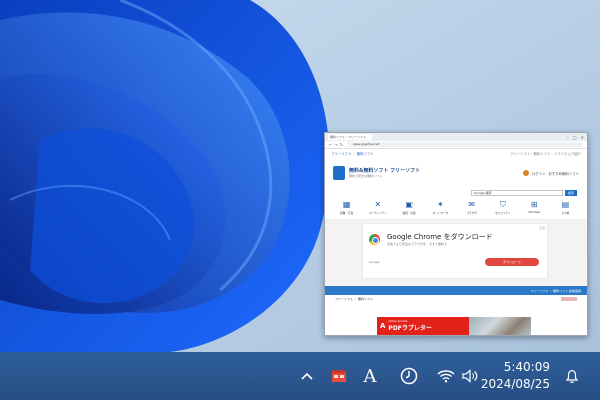  I want to click on window-controls: – ▢ ✕, so click(575, 137).